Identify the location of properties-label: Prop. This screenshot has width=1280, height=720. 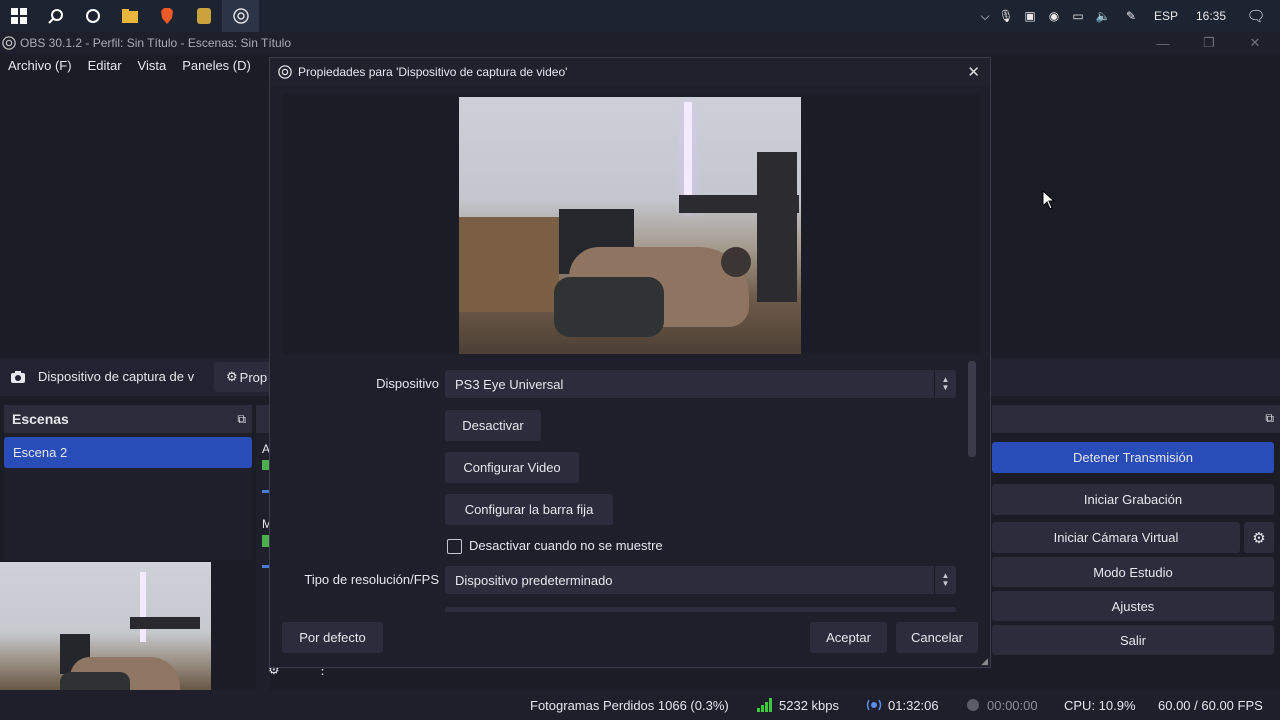
(253, 377).